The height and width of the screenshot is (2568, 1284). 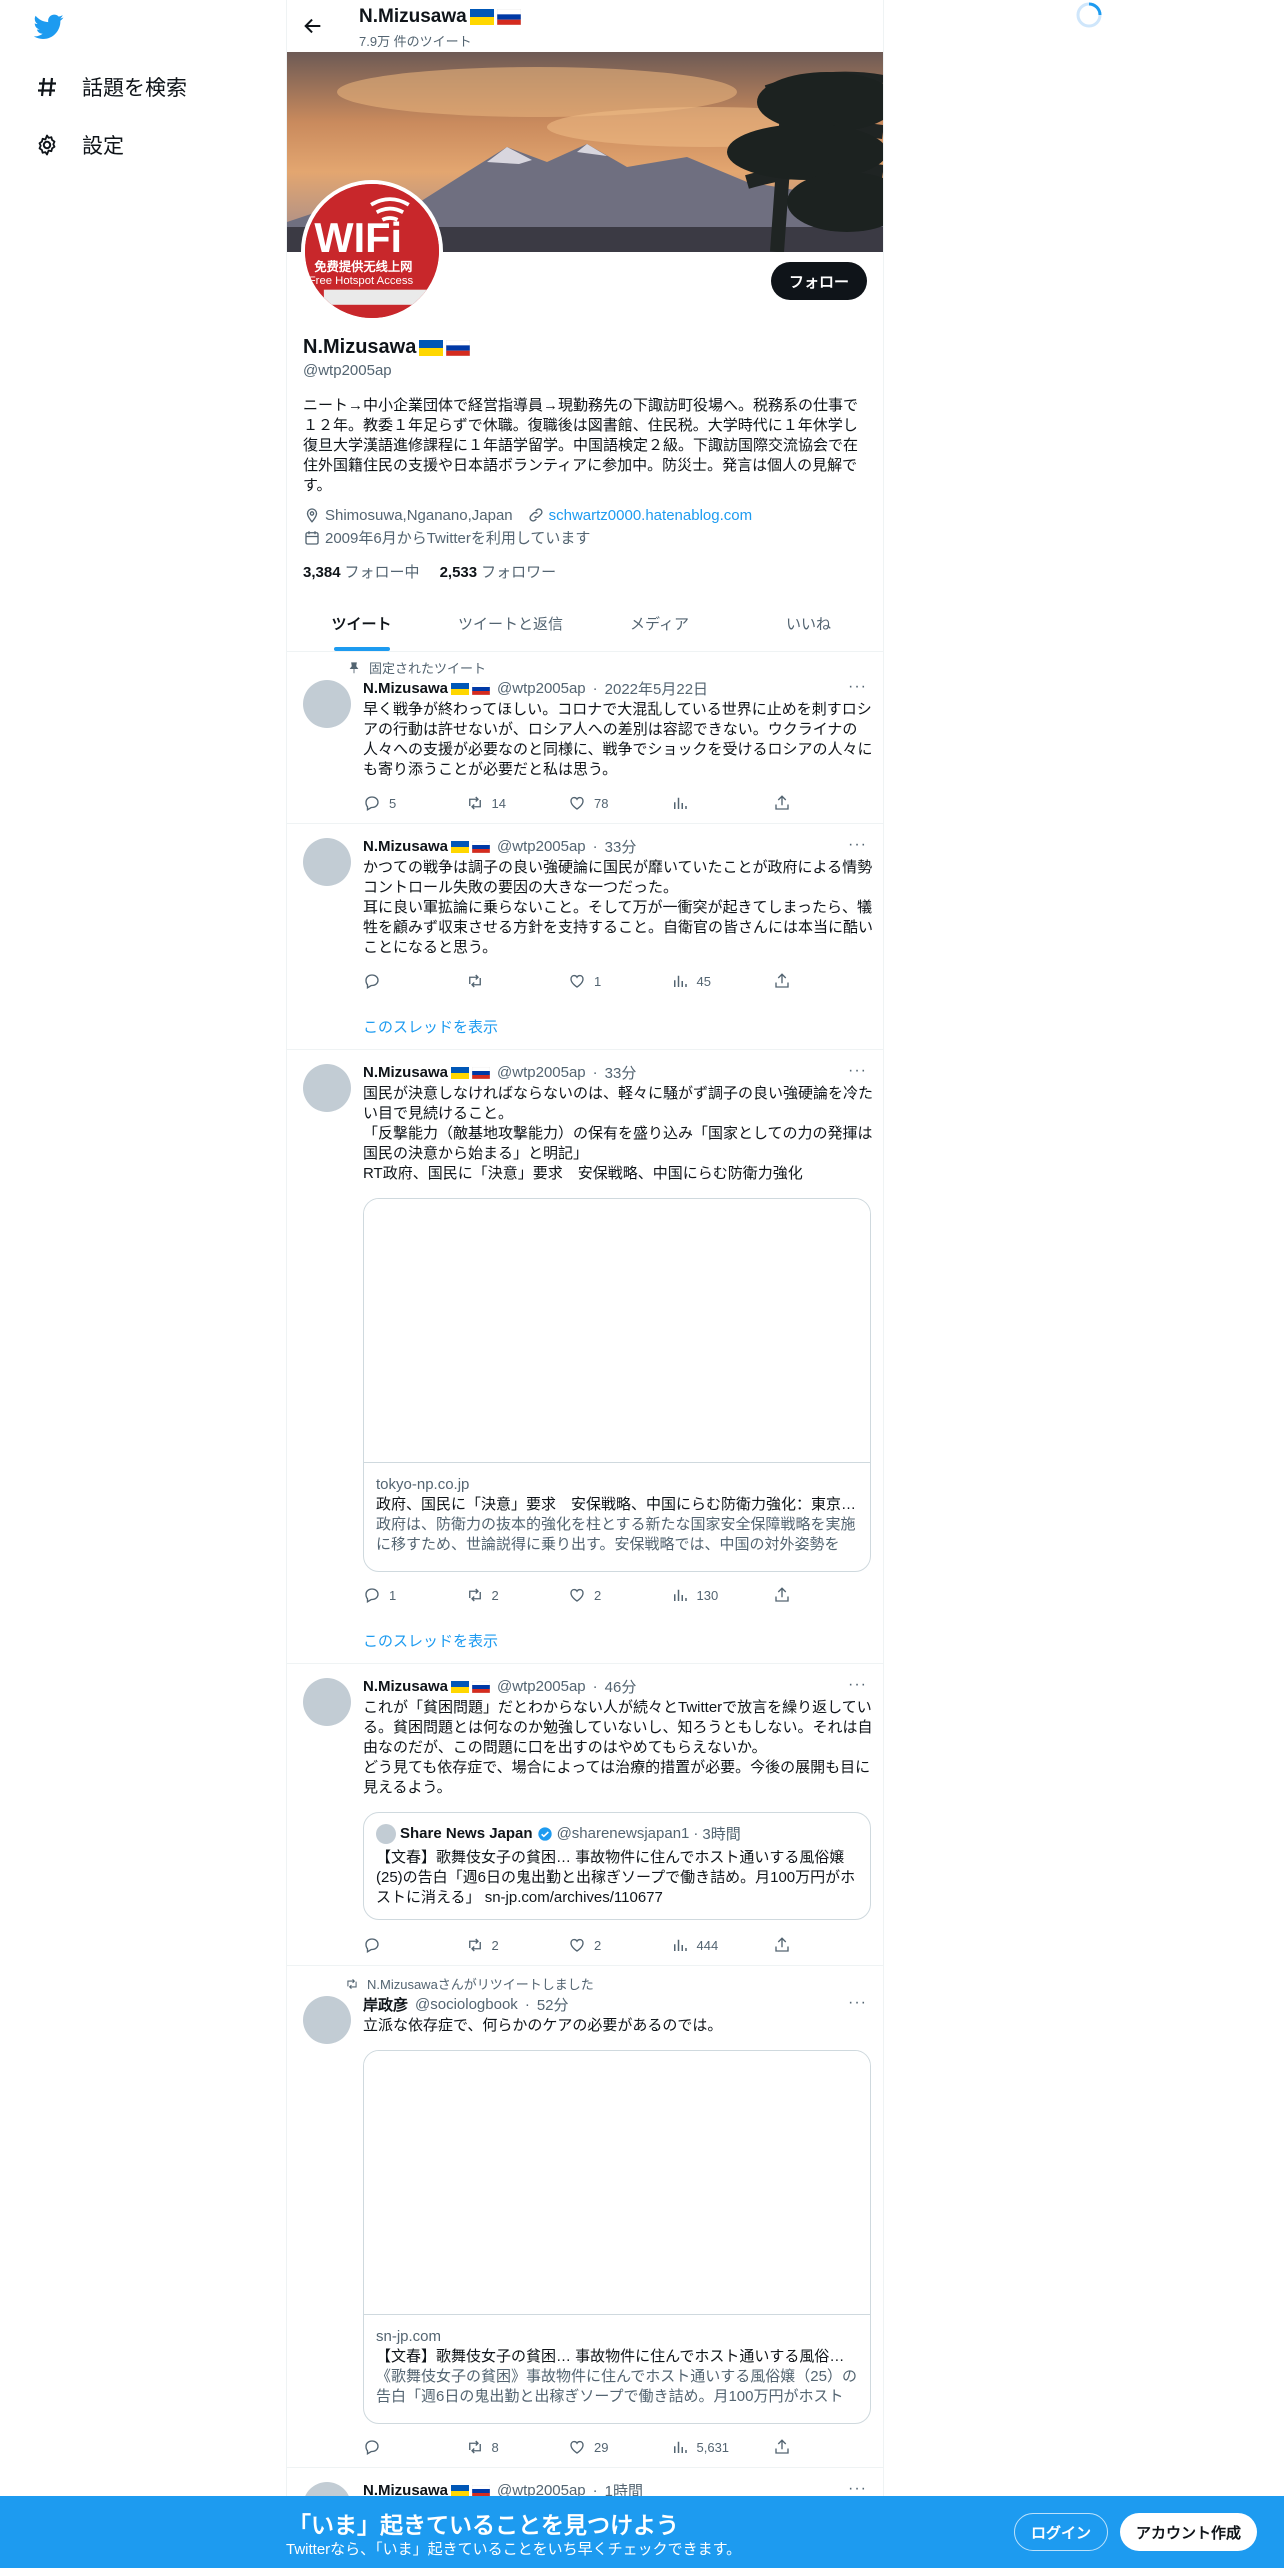 What do you see at coordinates (382, 572) in the screenshot?
I see `following-label: フォロー中` at bounding box center [382, 572].